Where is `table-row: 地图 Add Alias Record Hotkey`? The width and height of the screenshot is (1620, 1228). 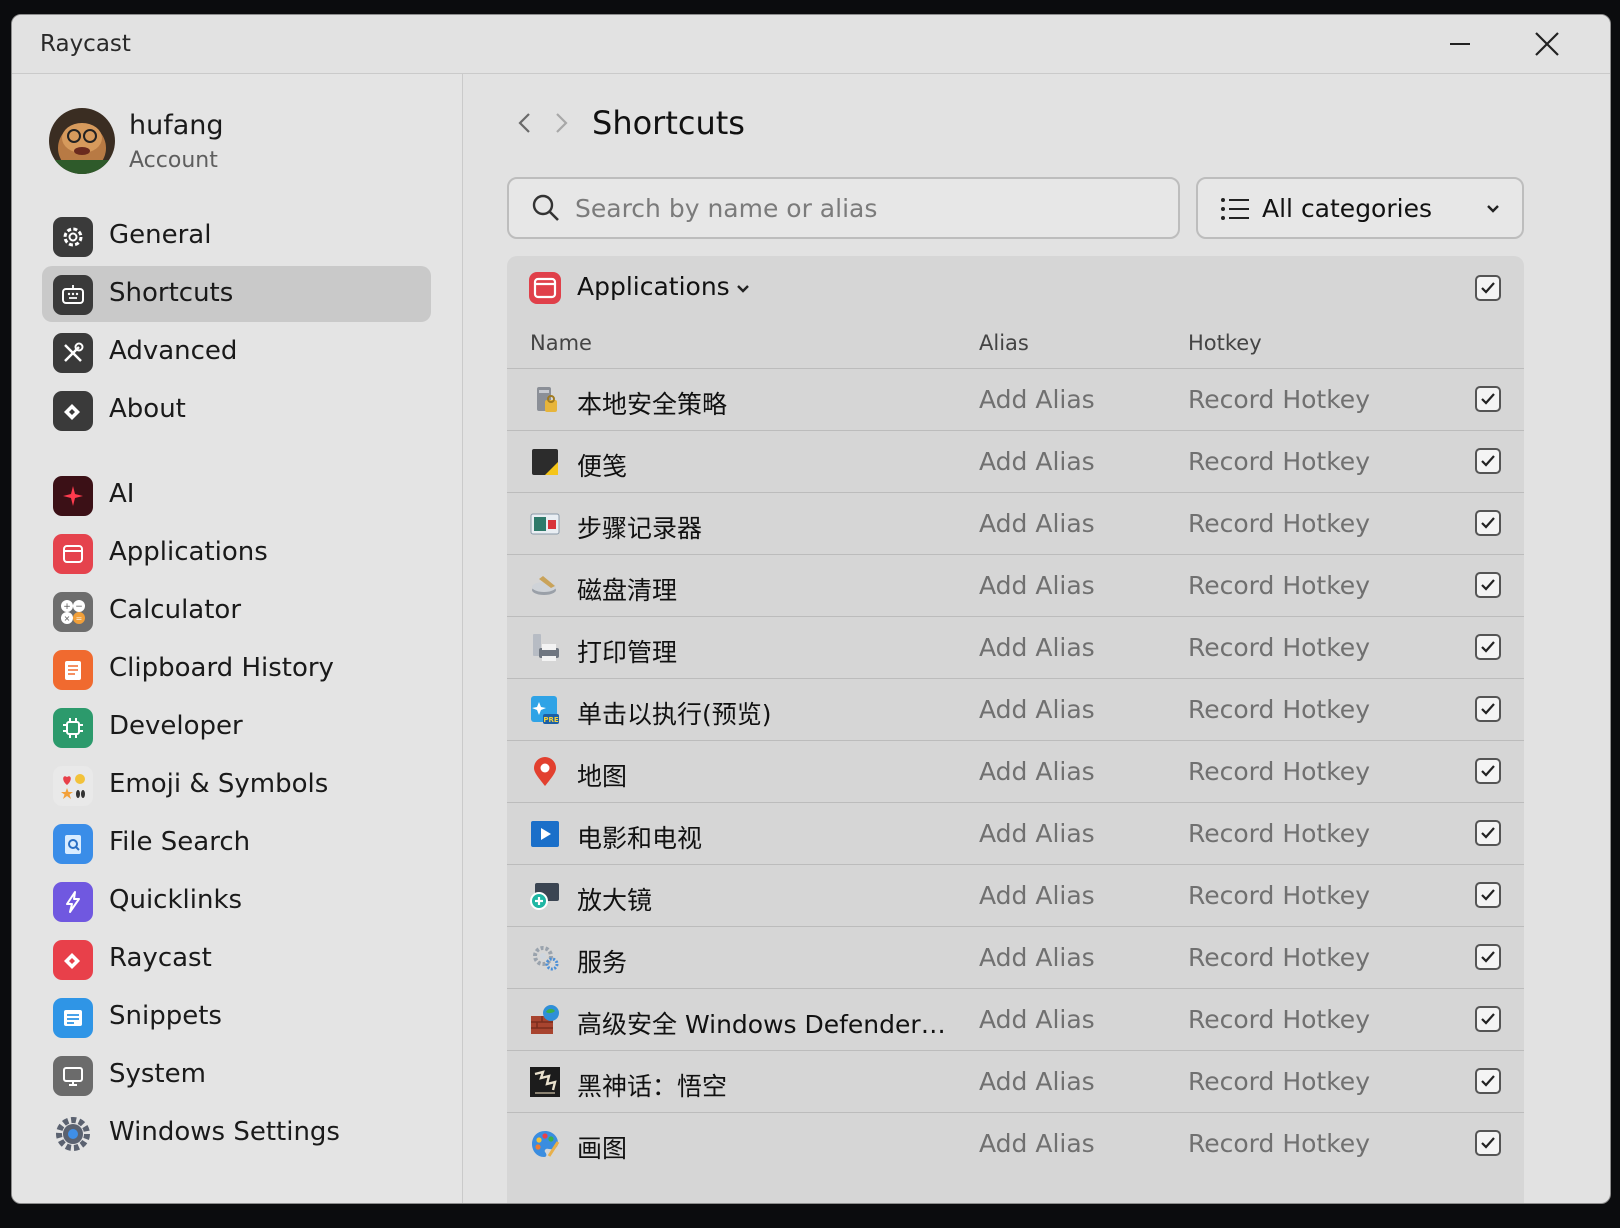
table-row: 地图 Add Alias Record Hotkey is located at coordinates (1015, 771).